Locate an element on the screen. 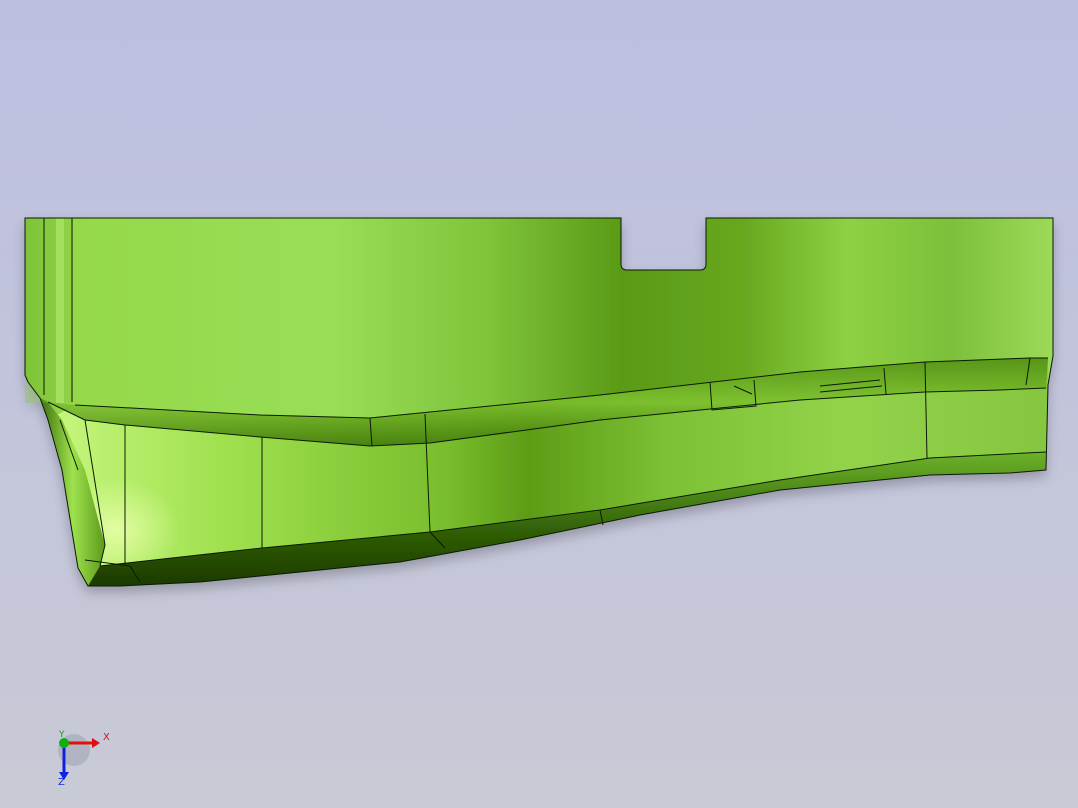  axis-triad: X Y Z is located at coordinates (83, 760).